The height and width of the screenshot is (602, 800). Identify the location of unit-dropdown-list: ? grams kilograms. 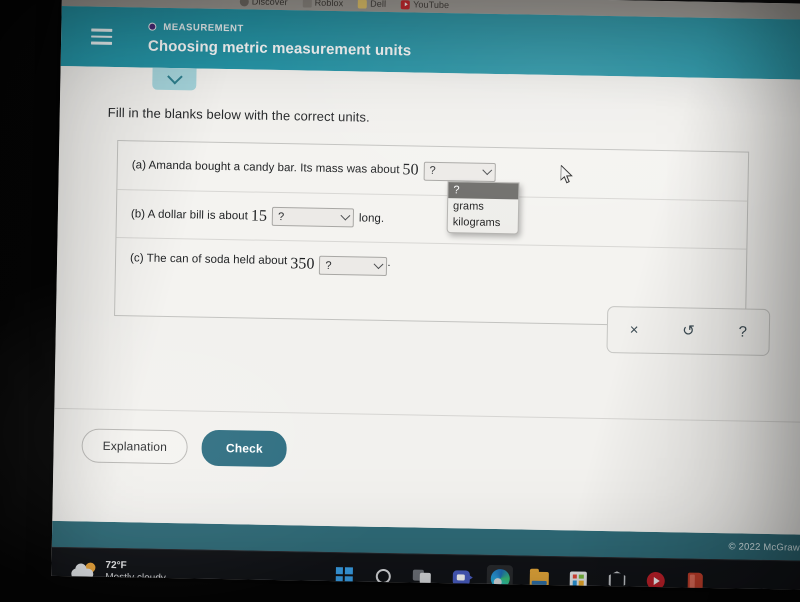
(483, 208).